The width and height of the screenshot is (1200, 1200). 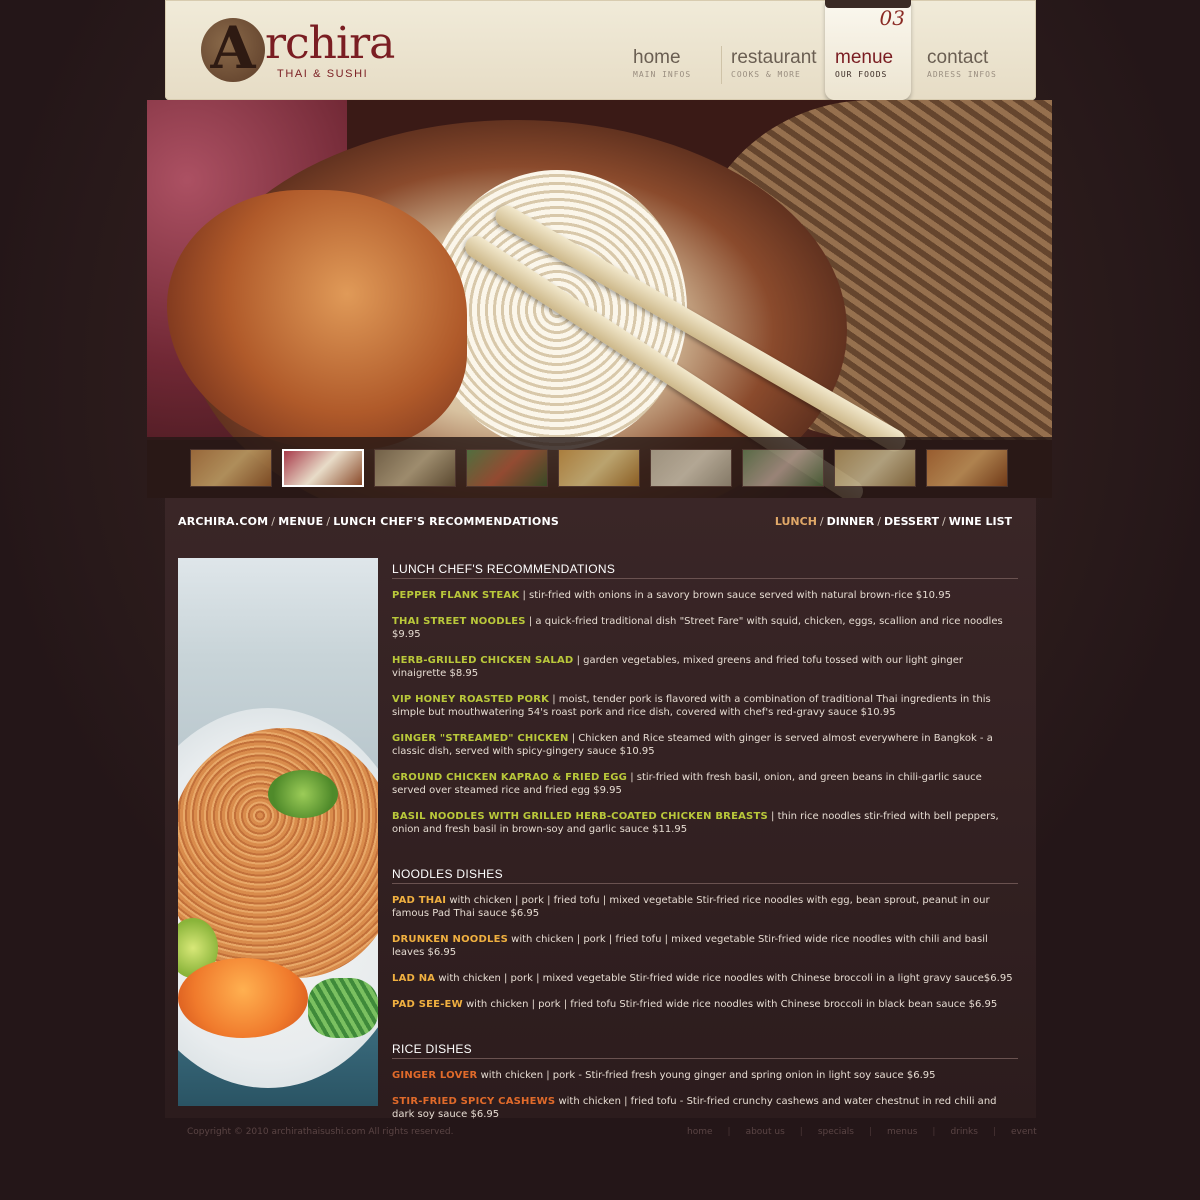 What do you see at coordinates (419, 900) in the screenshot?
I see `menu-item-name: PAD THAI` at bounding box center [419, 900].